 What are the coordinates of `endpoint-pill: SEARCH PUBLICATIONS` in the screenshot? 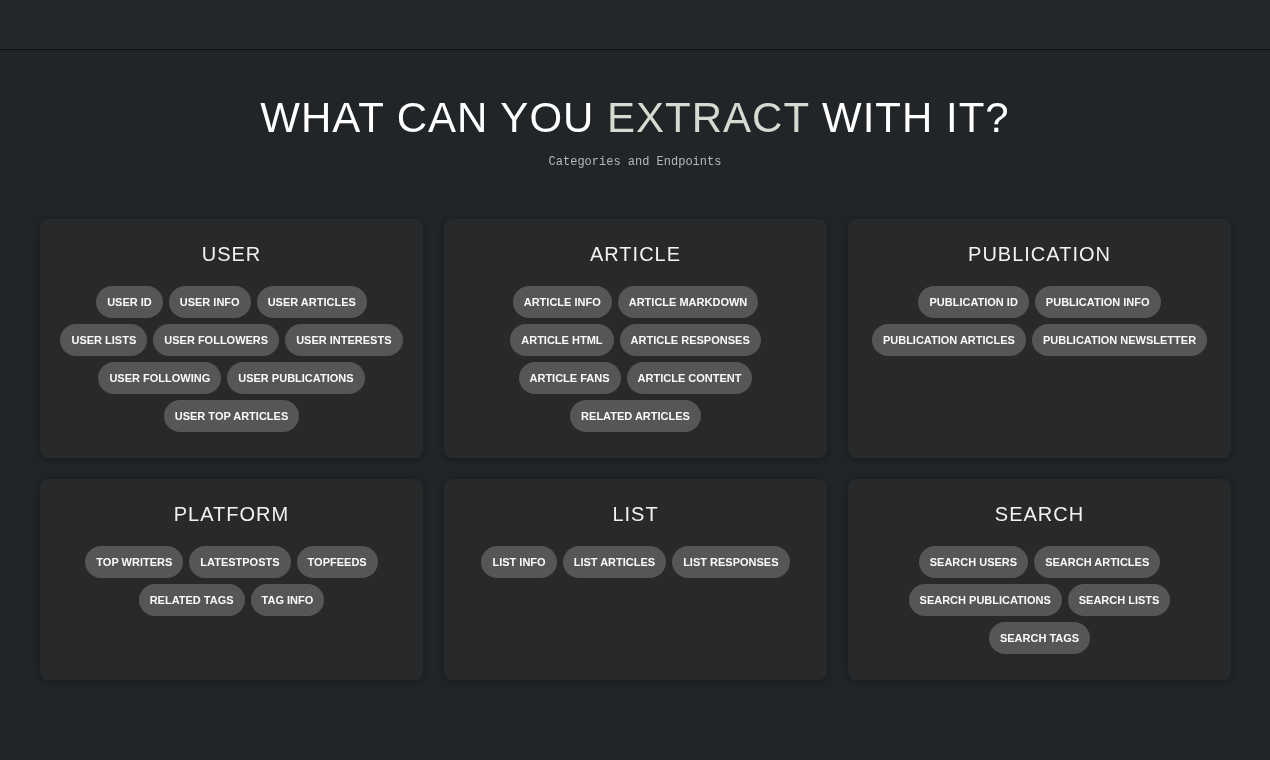 It's located at (985, 600).